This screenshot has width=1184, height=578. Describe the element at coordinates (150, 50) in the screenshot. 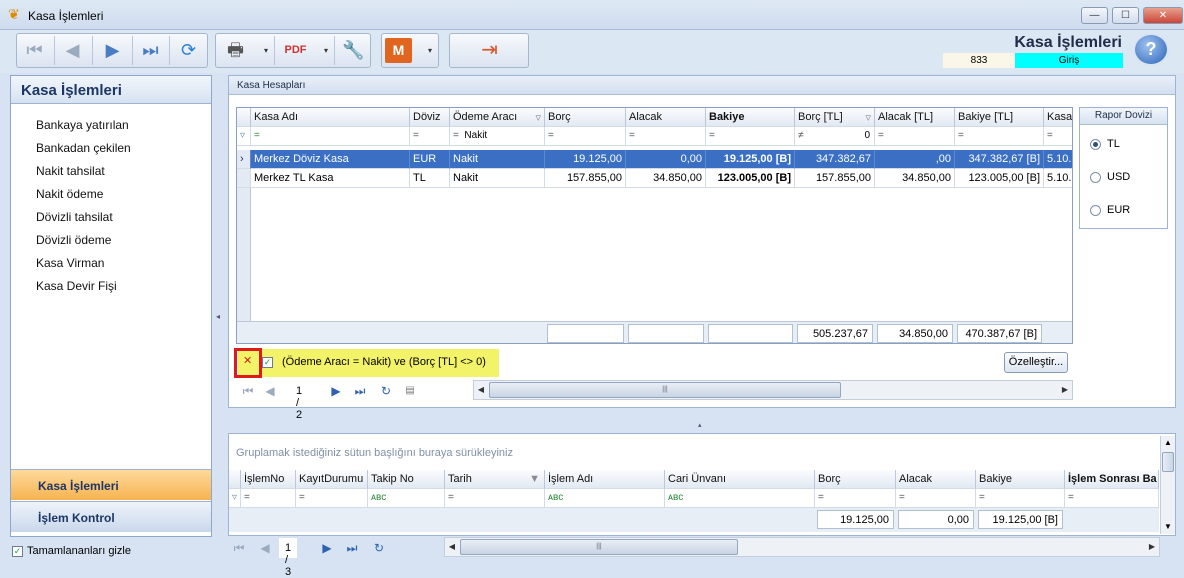

I see `last-record-icon: ⏭` at that location.